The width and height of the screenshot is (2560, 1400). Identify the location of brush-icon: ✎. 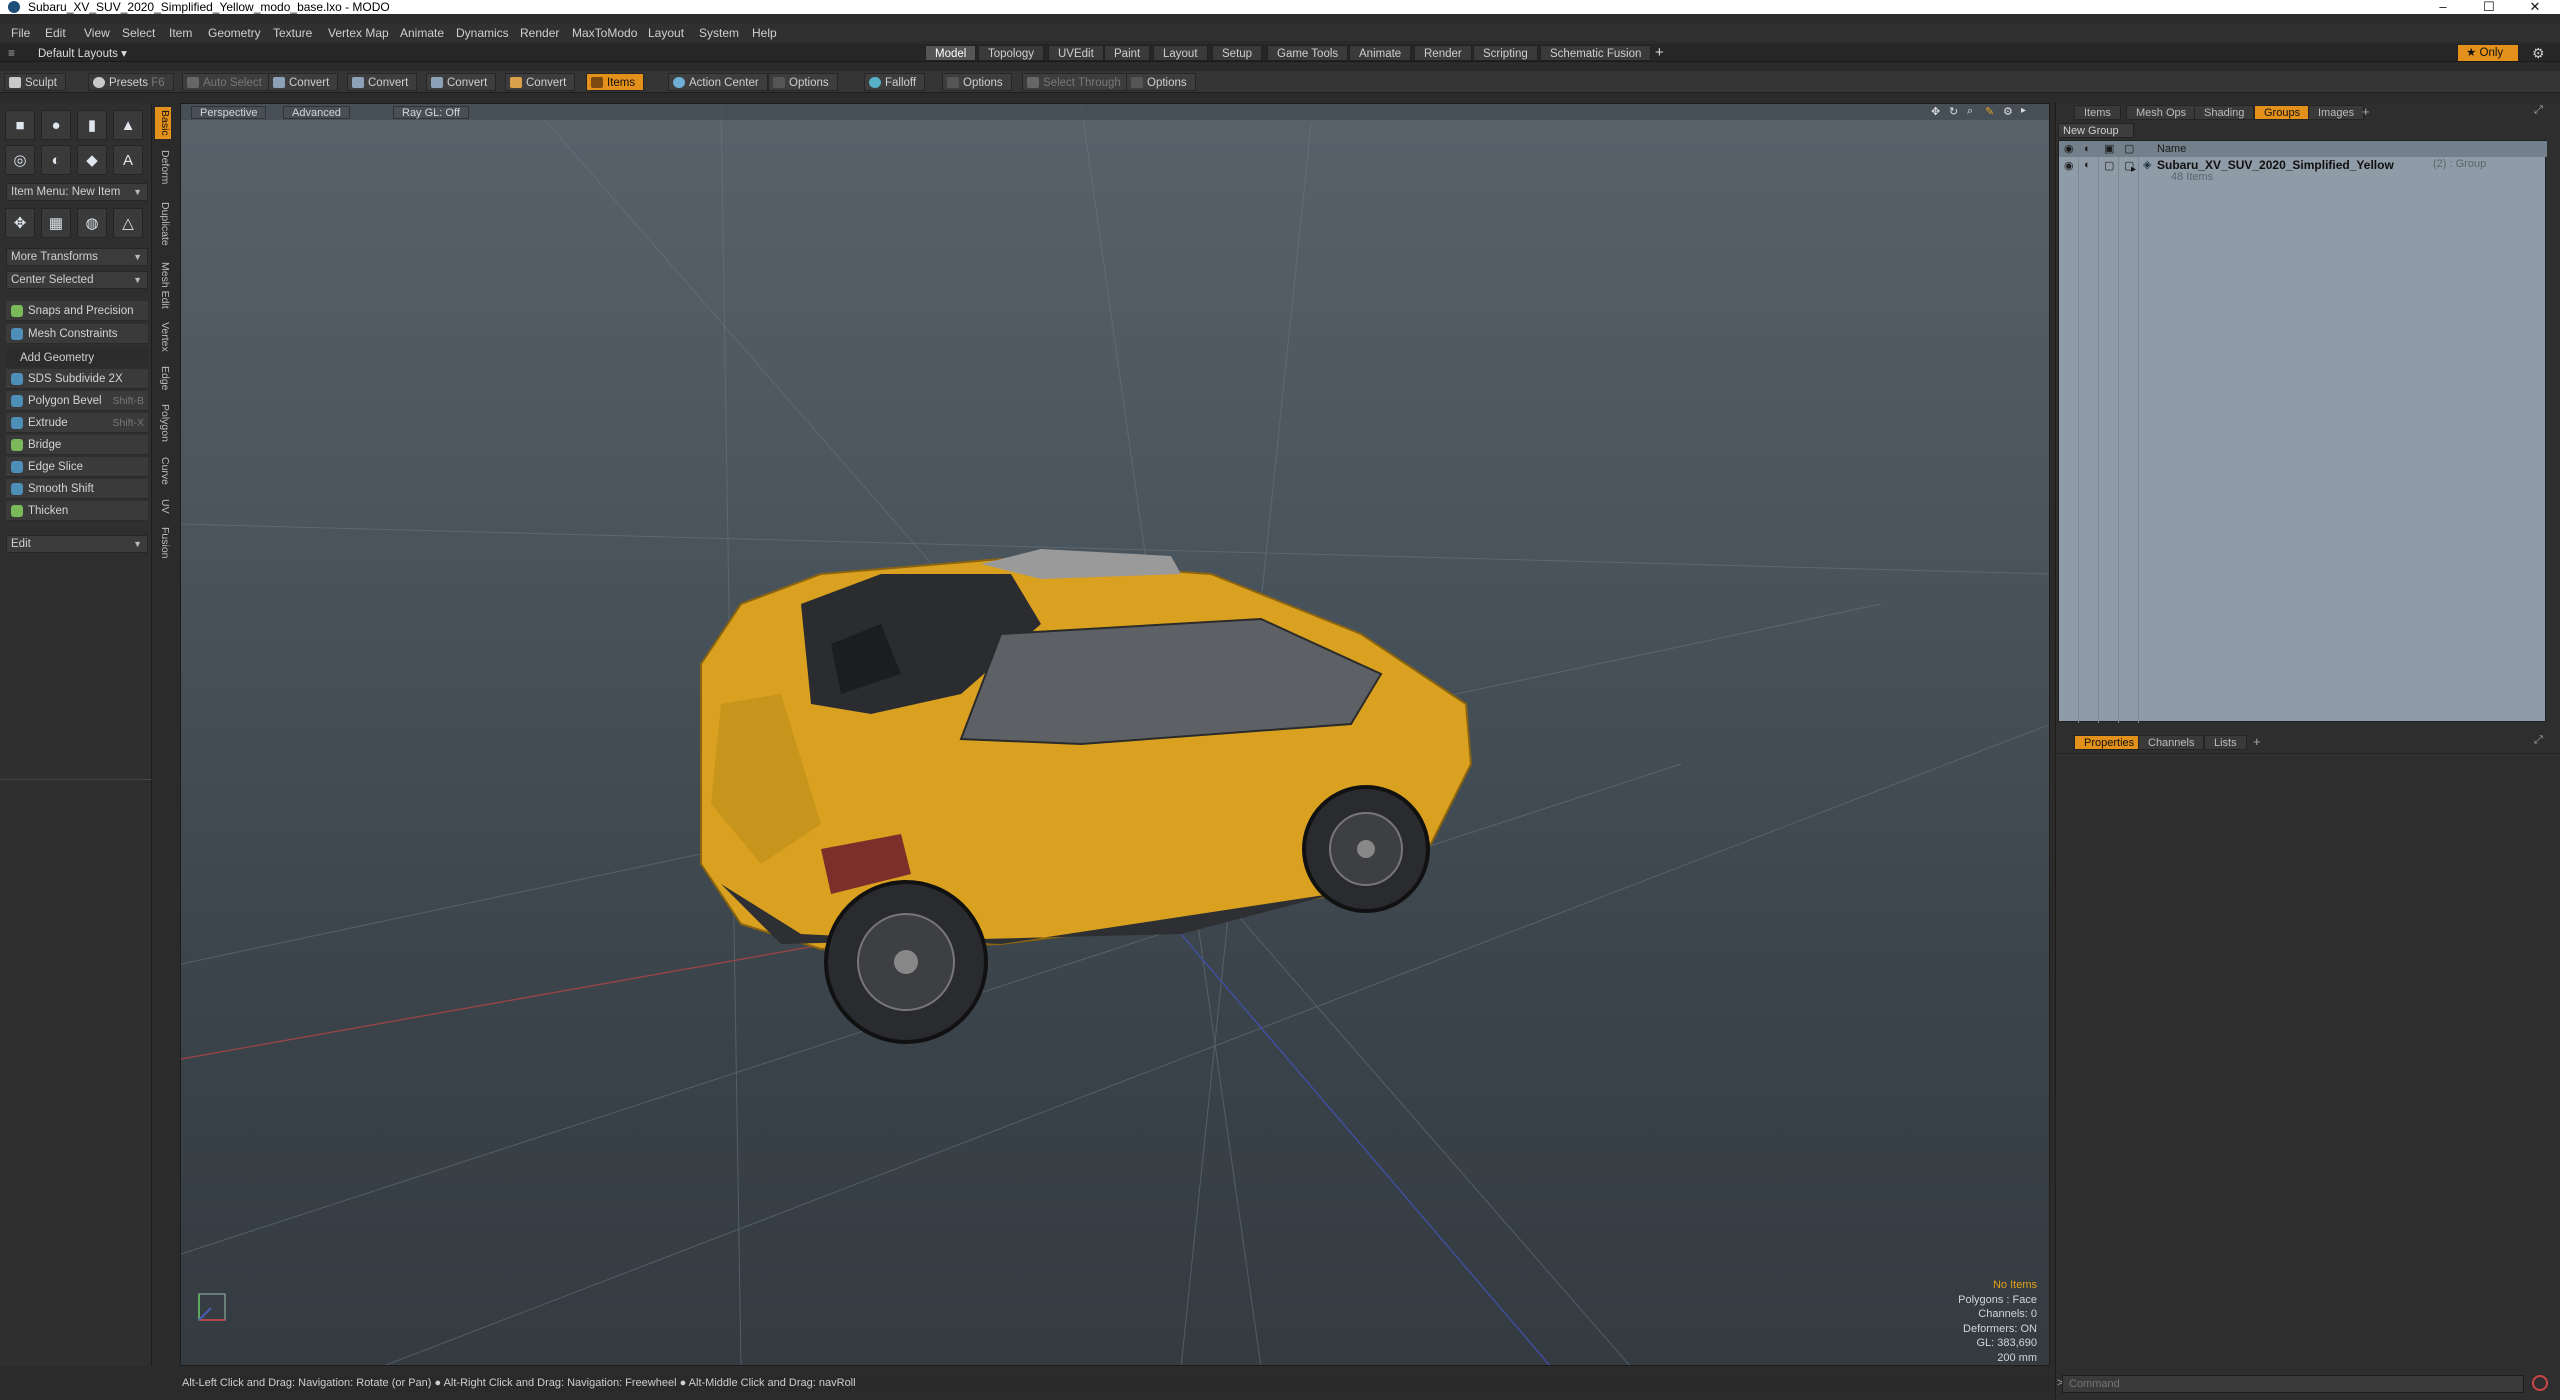
(1989, 111).